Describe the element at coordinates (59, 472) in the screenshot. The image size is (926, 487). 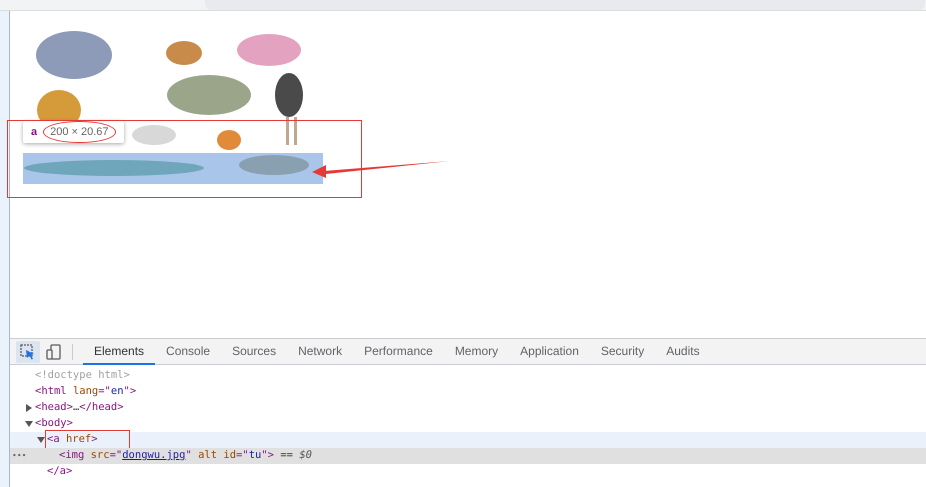
I see `dom-code: </a>` at that location.